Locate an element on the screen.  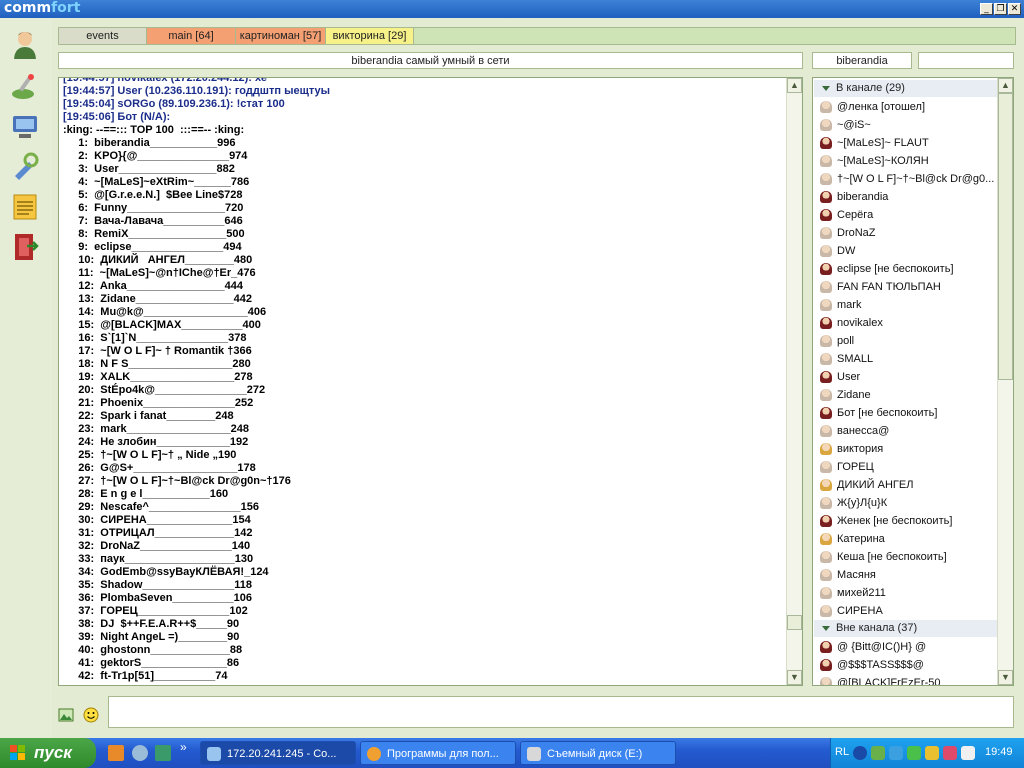
user-list-item: User is located at coordinates (906, 377).